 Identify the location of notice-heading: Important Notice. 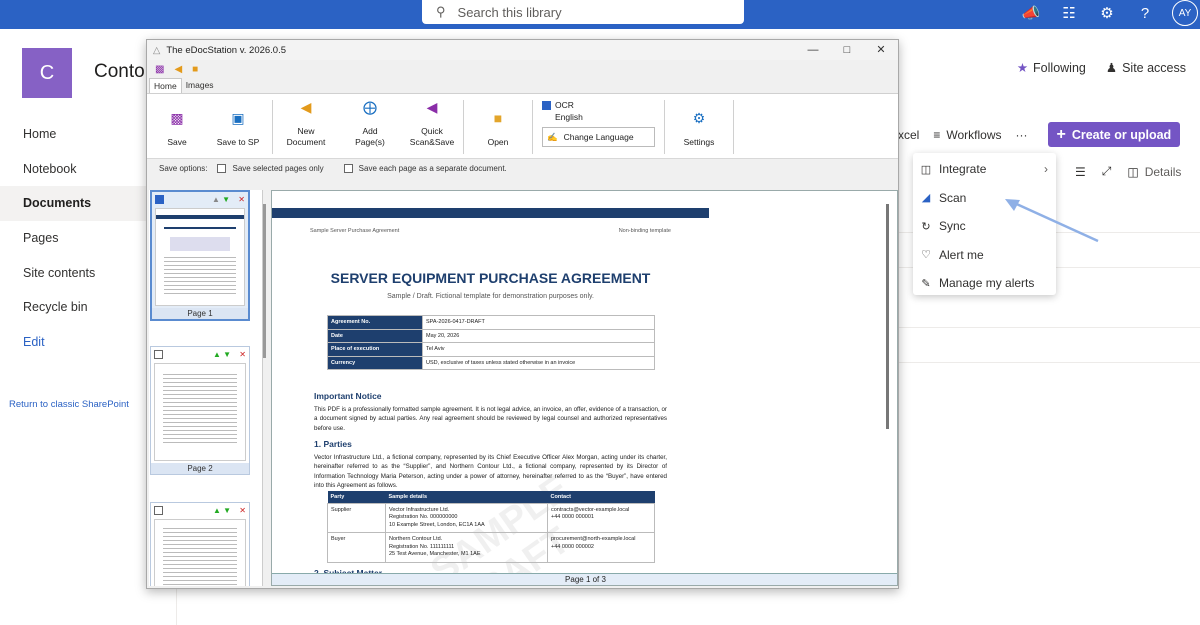
(348, 396).